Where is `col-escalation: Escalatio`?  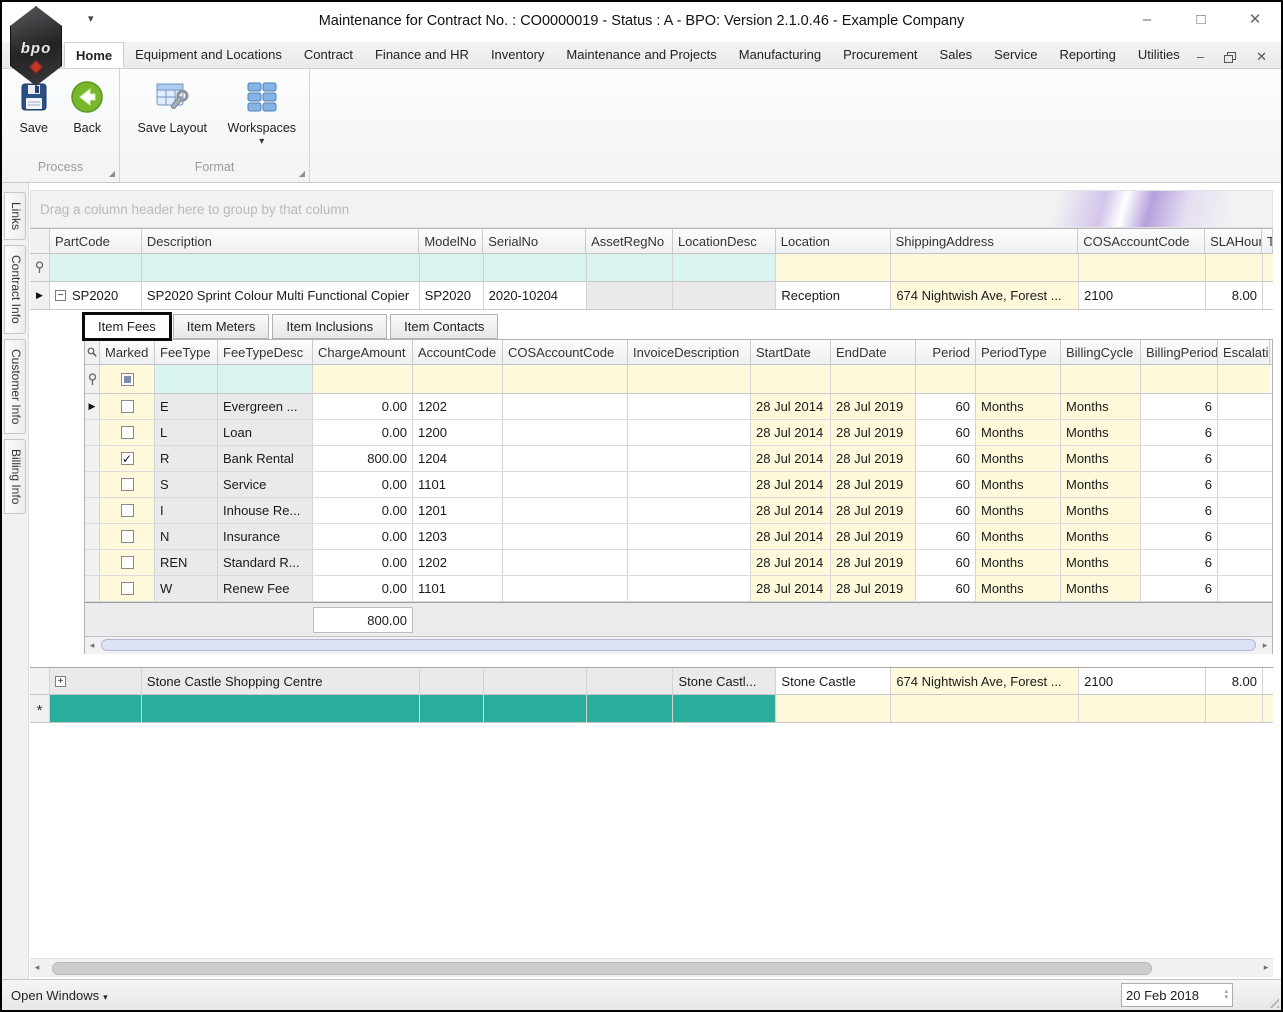
col-escalation: Escalatio is located at coordinates (1244, 352).